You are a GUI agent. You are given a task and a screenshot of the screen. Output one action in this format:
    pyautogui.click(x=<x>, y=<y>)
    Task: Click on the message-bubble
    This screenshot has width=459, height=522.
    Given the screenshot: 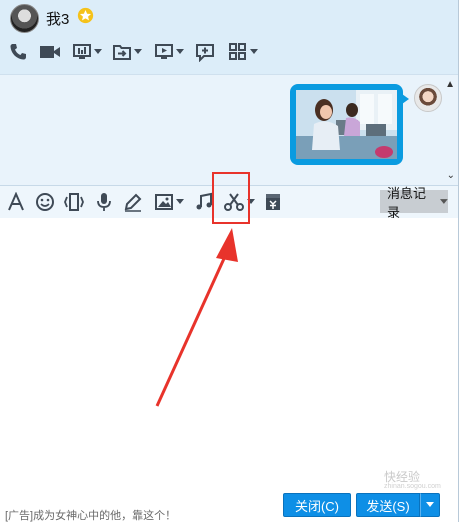 What is the action you would take?
    pyautogui.click(x=349, y=124)
    